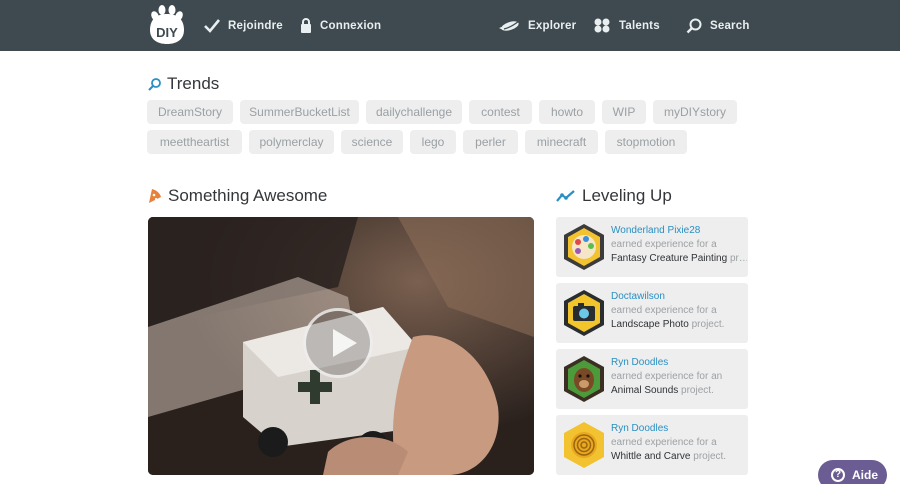  I want to click on card-user-link: Doctawilson, so click(679, 297).